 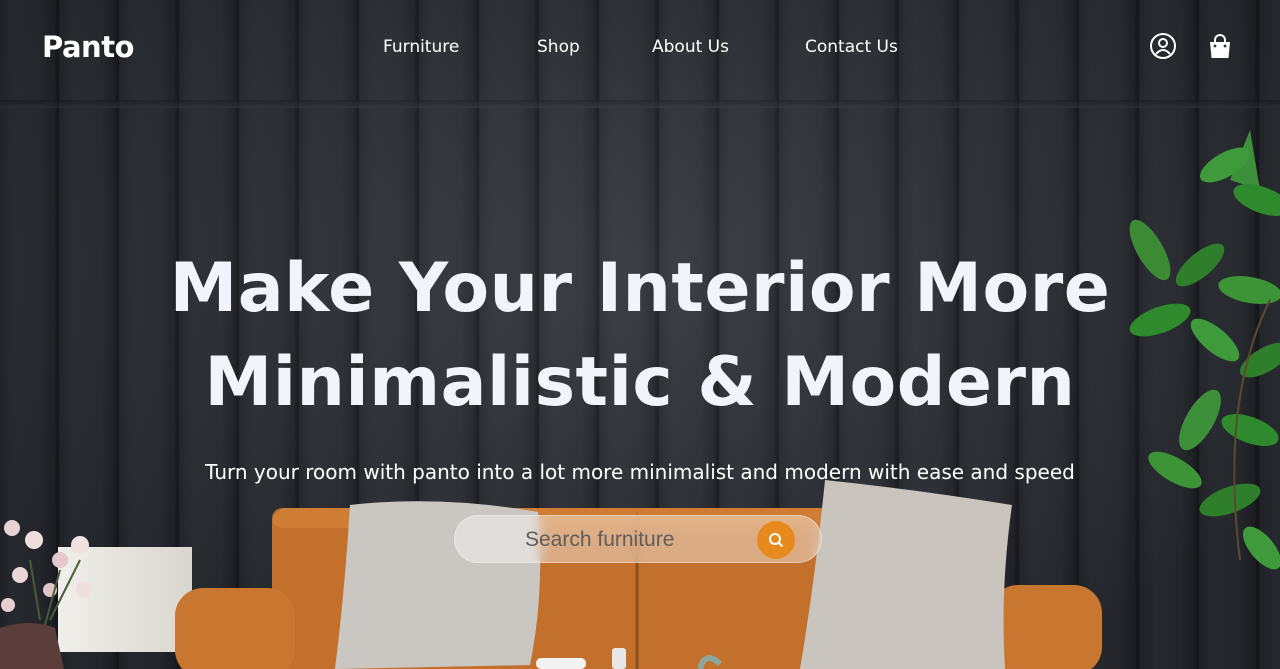 I want to click on search-input, so click(x=635, y=540).